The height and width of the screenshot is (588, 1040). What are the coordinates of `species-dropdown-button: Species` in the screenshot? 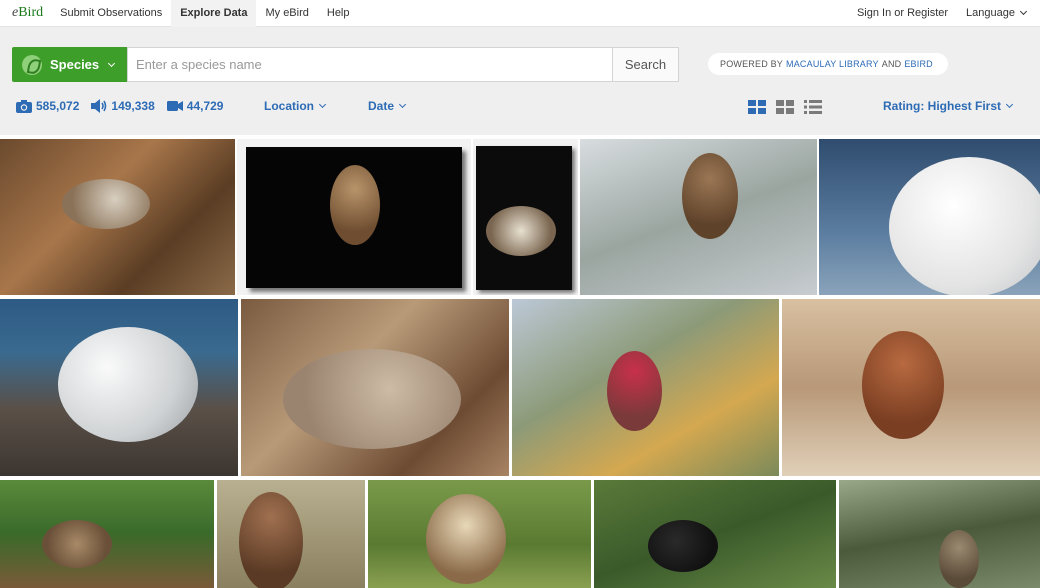 It's located at (69, 64).